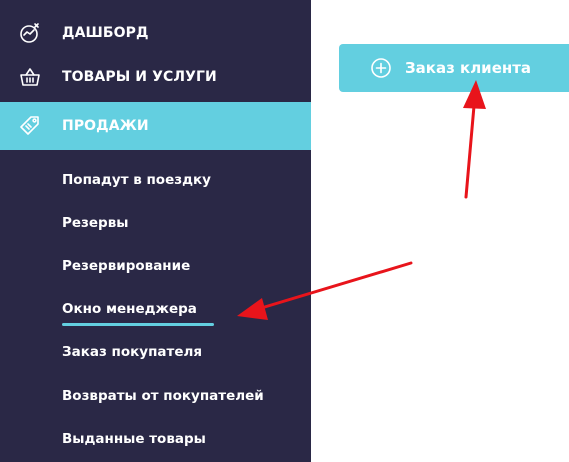 This screenshot has width=569, height=462. Describe the element at coordinates (139, 77) in the screenshot. I see `sidebar-item-label: ТОВАРЫ И УСЛУГИ` at that location.